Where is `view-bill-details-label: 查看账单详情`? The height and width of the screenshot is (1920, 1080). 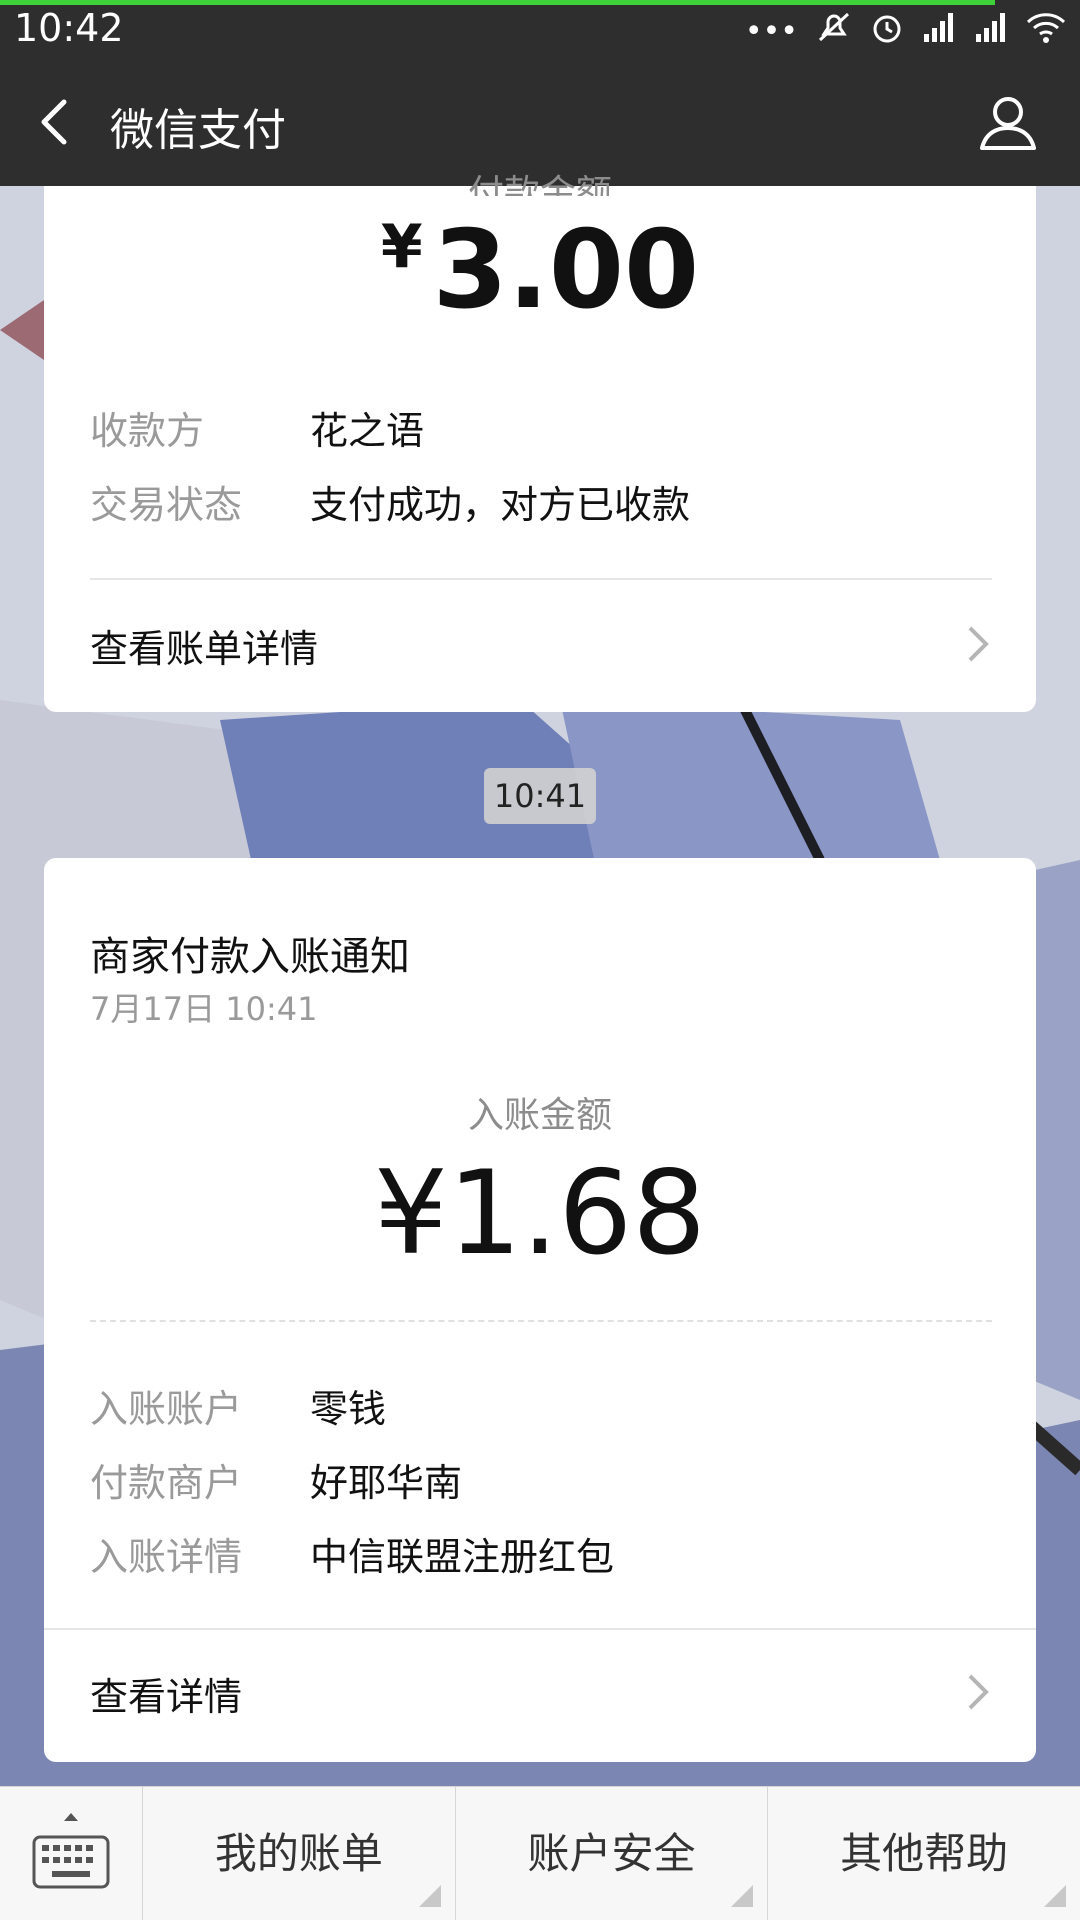
view-bill-details-label: 查看账单详情 is located at coordinates (204, 649).